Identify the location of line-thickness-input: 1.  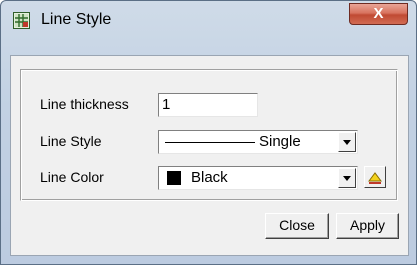
(208, 105).